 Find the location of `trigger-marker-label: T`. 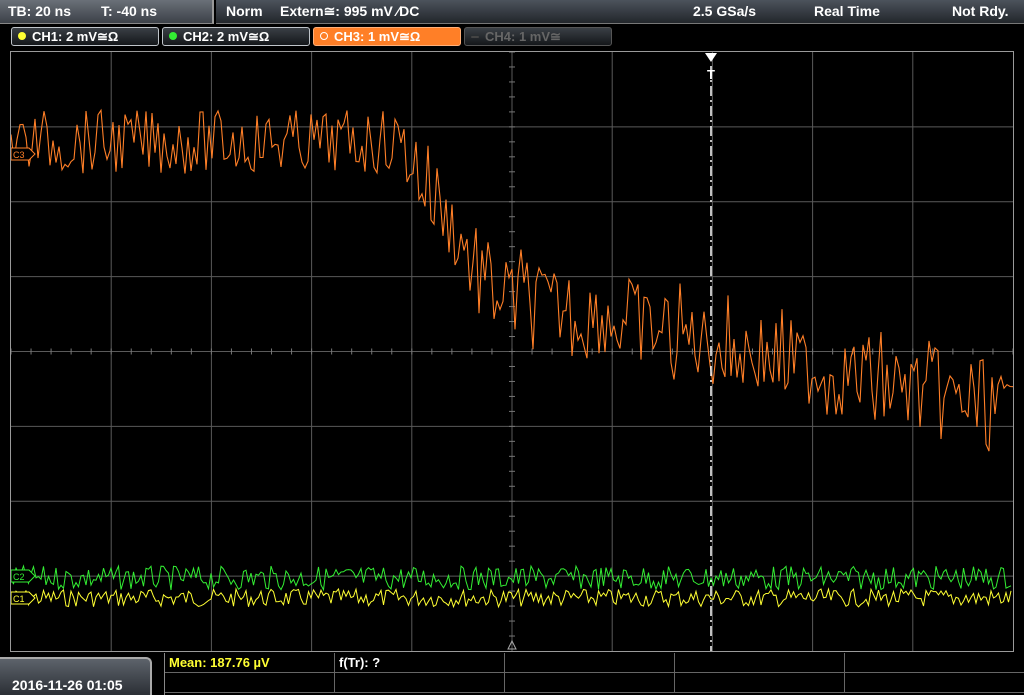

trigger-marker-label: T is located at coordinates (711, 74).